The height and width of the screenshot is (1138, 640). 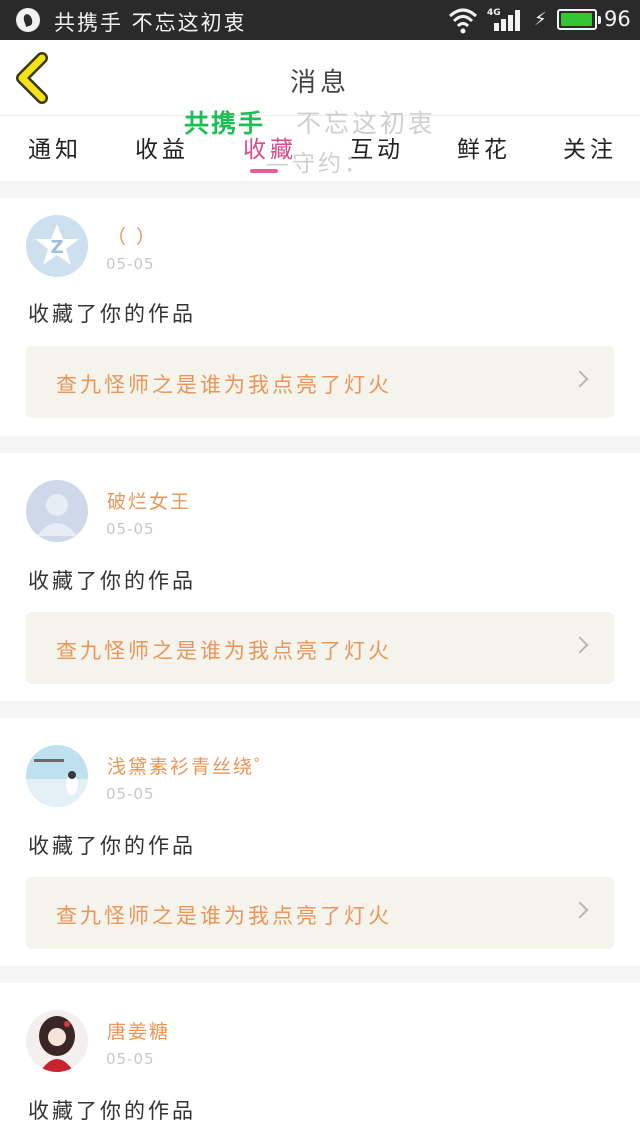 What do you see at coordinates (138, 1030) in the screenshot?
I see `username: 唐姜糖` at bounding box center [138, 1030].